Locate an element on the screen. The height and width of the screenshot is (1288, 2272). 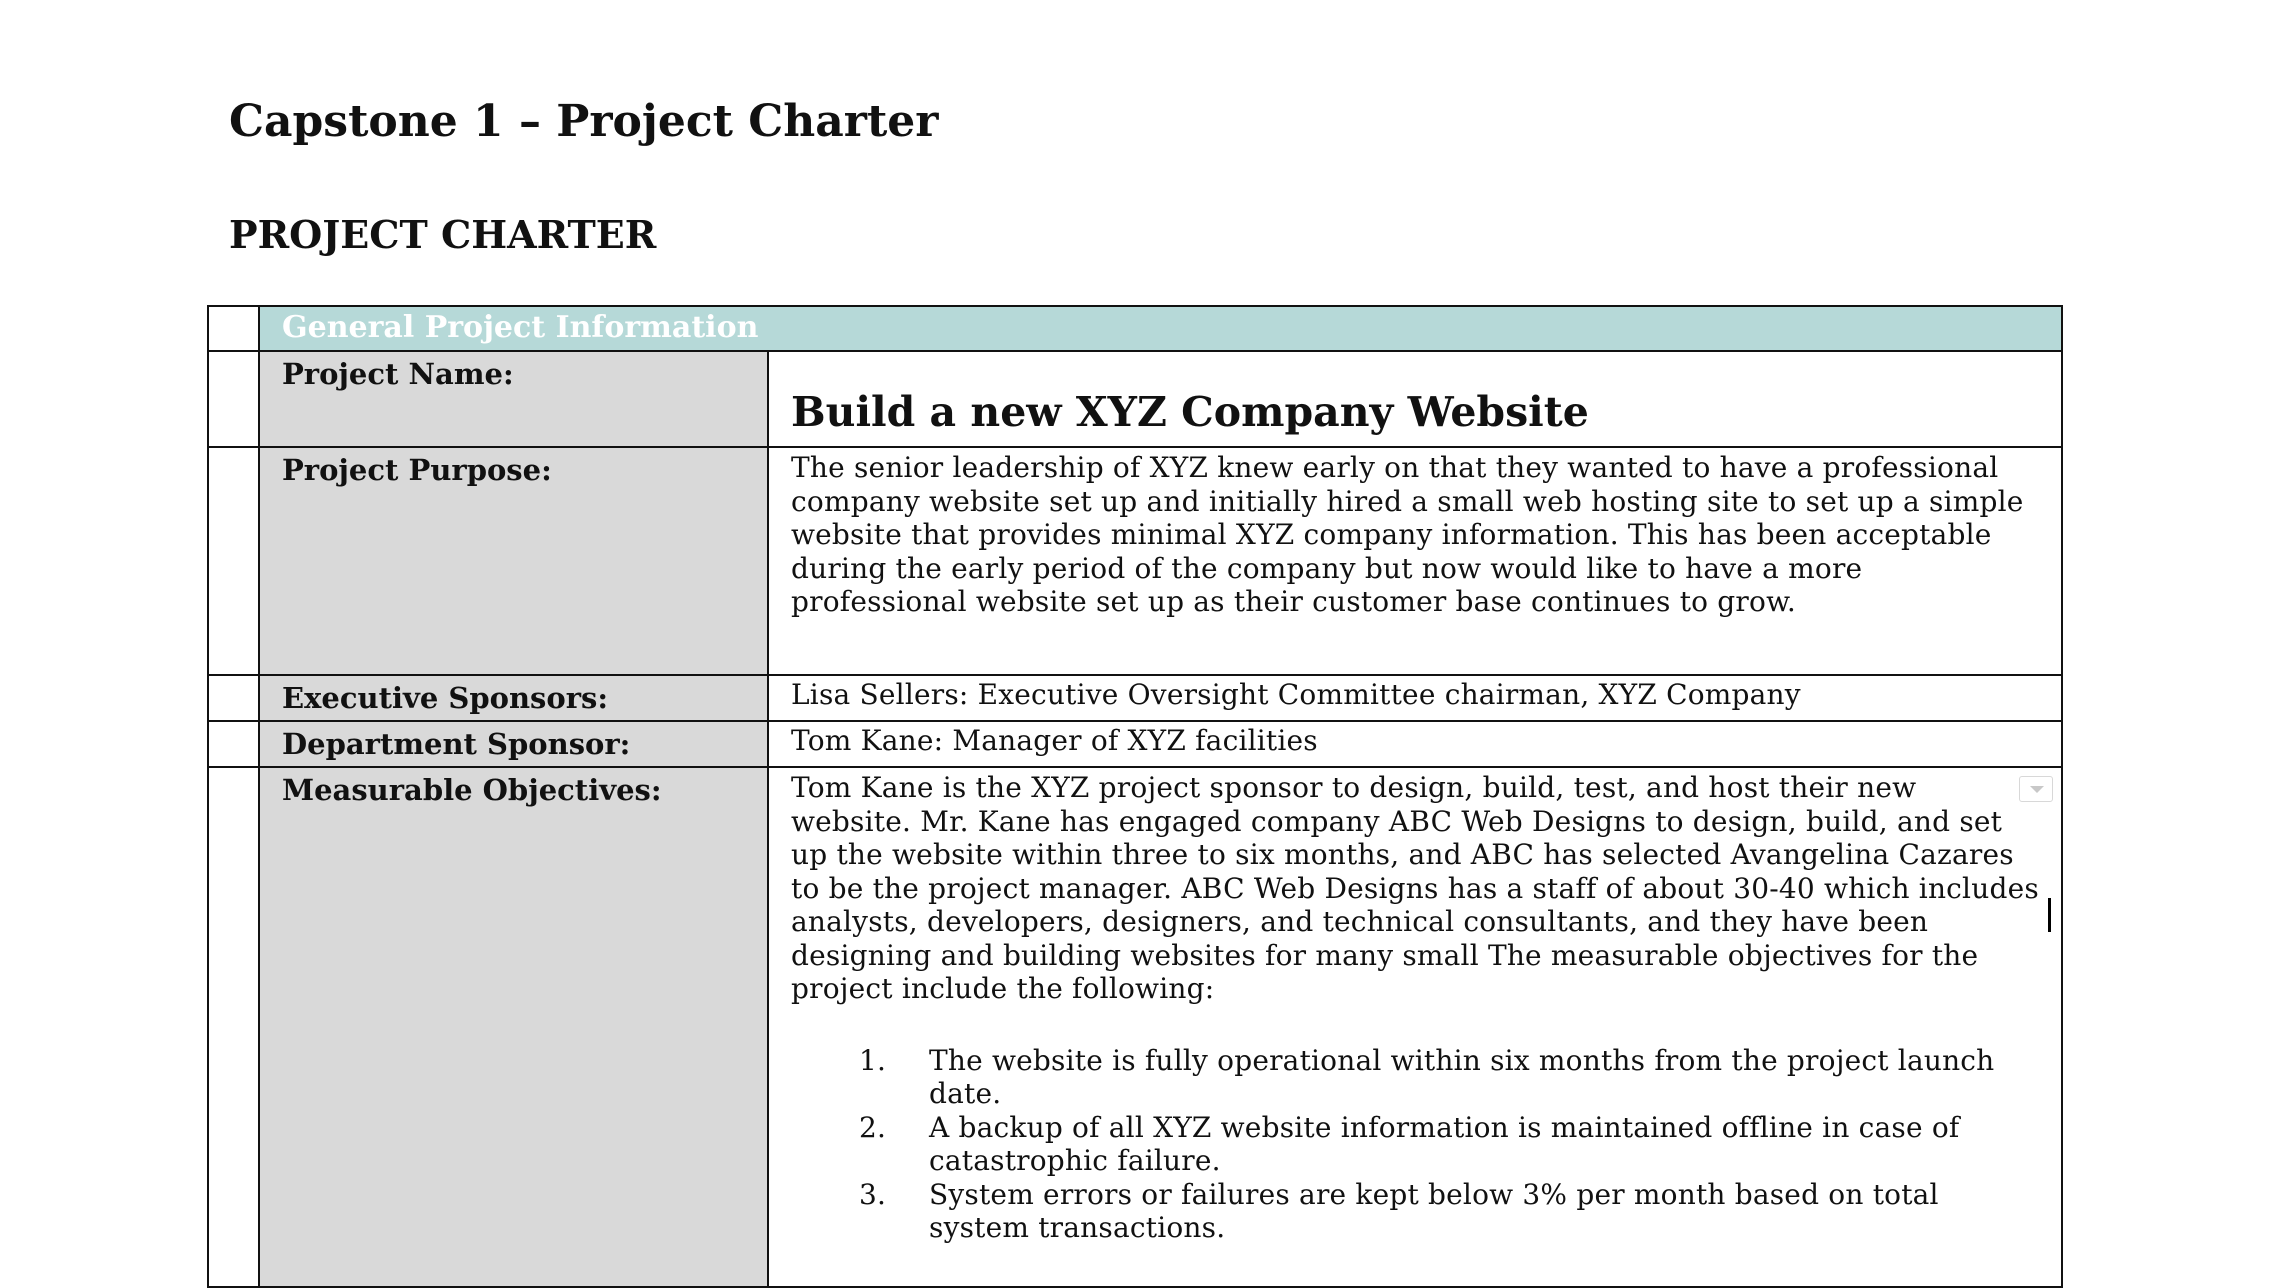
project-name-label: Project Name: is located at coordinates (398, 374).